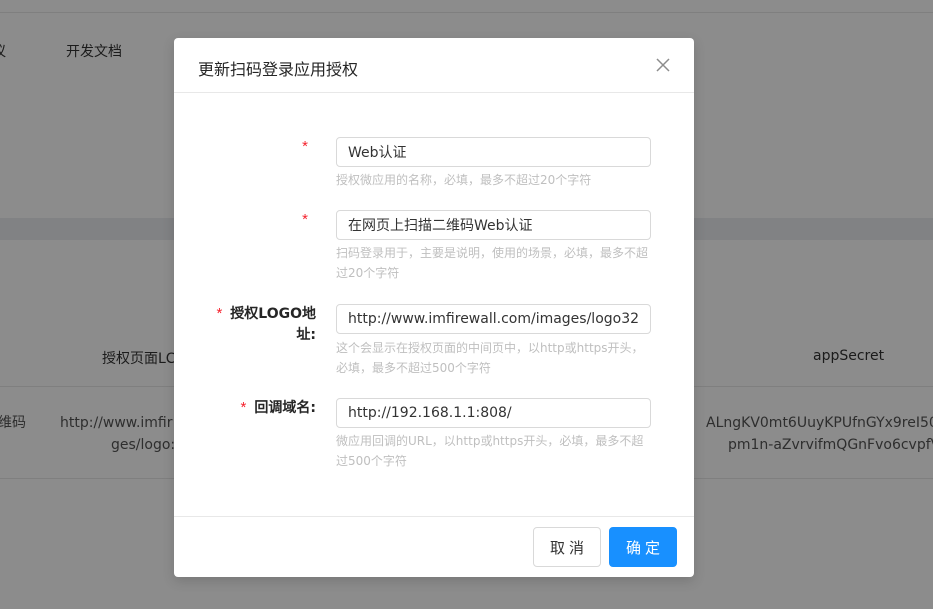  Describe the element at coordinates (490, 451) in the screenshot. I see `callback-domain-help: 微应用回调的URL，以http或https开头，必填，最多不超过500个字符` at that location.